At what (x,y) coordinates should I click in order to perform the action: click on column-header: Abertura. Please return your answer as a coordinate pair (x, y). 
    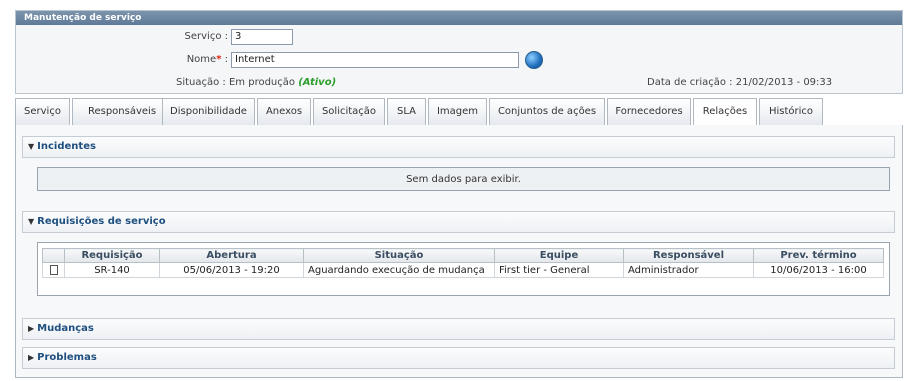
    Looking at the image, I should click on (231, 255).